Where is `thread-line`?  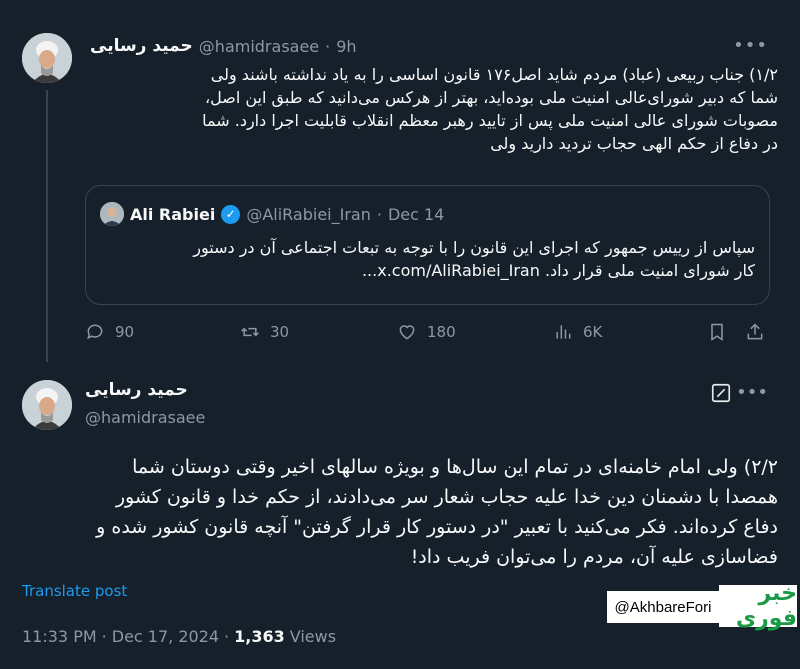
thread-line is located at coordinates (47, 226).